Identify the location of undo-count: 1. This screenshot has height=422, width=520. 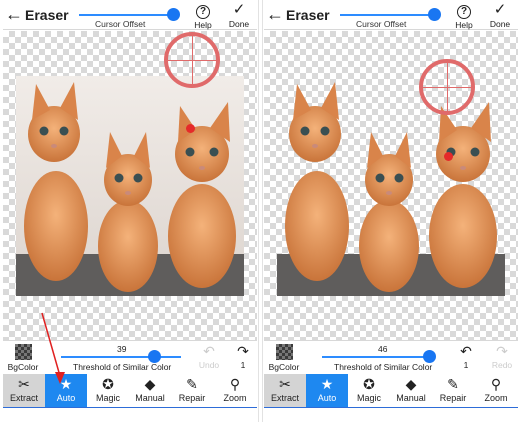
(466, 365).